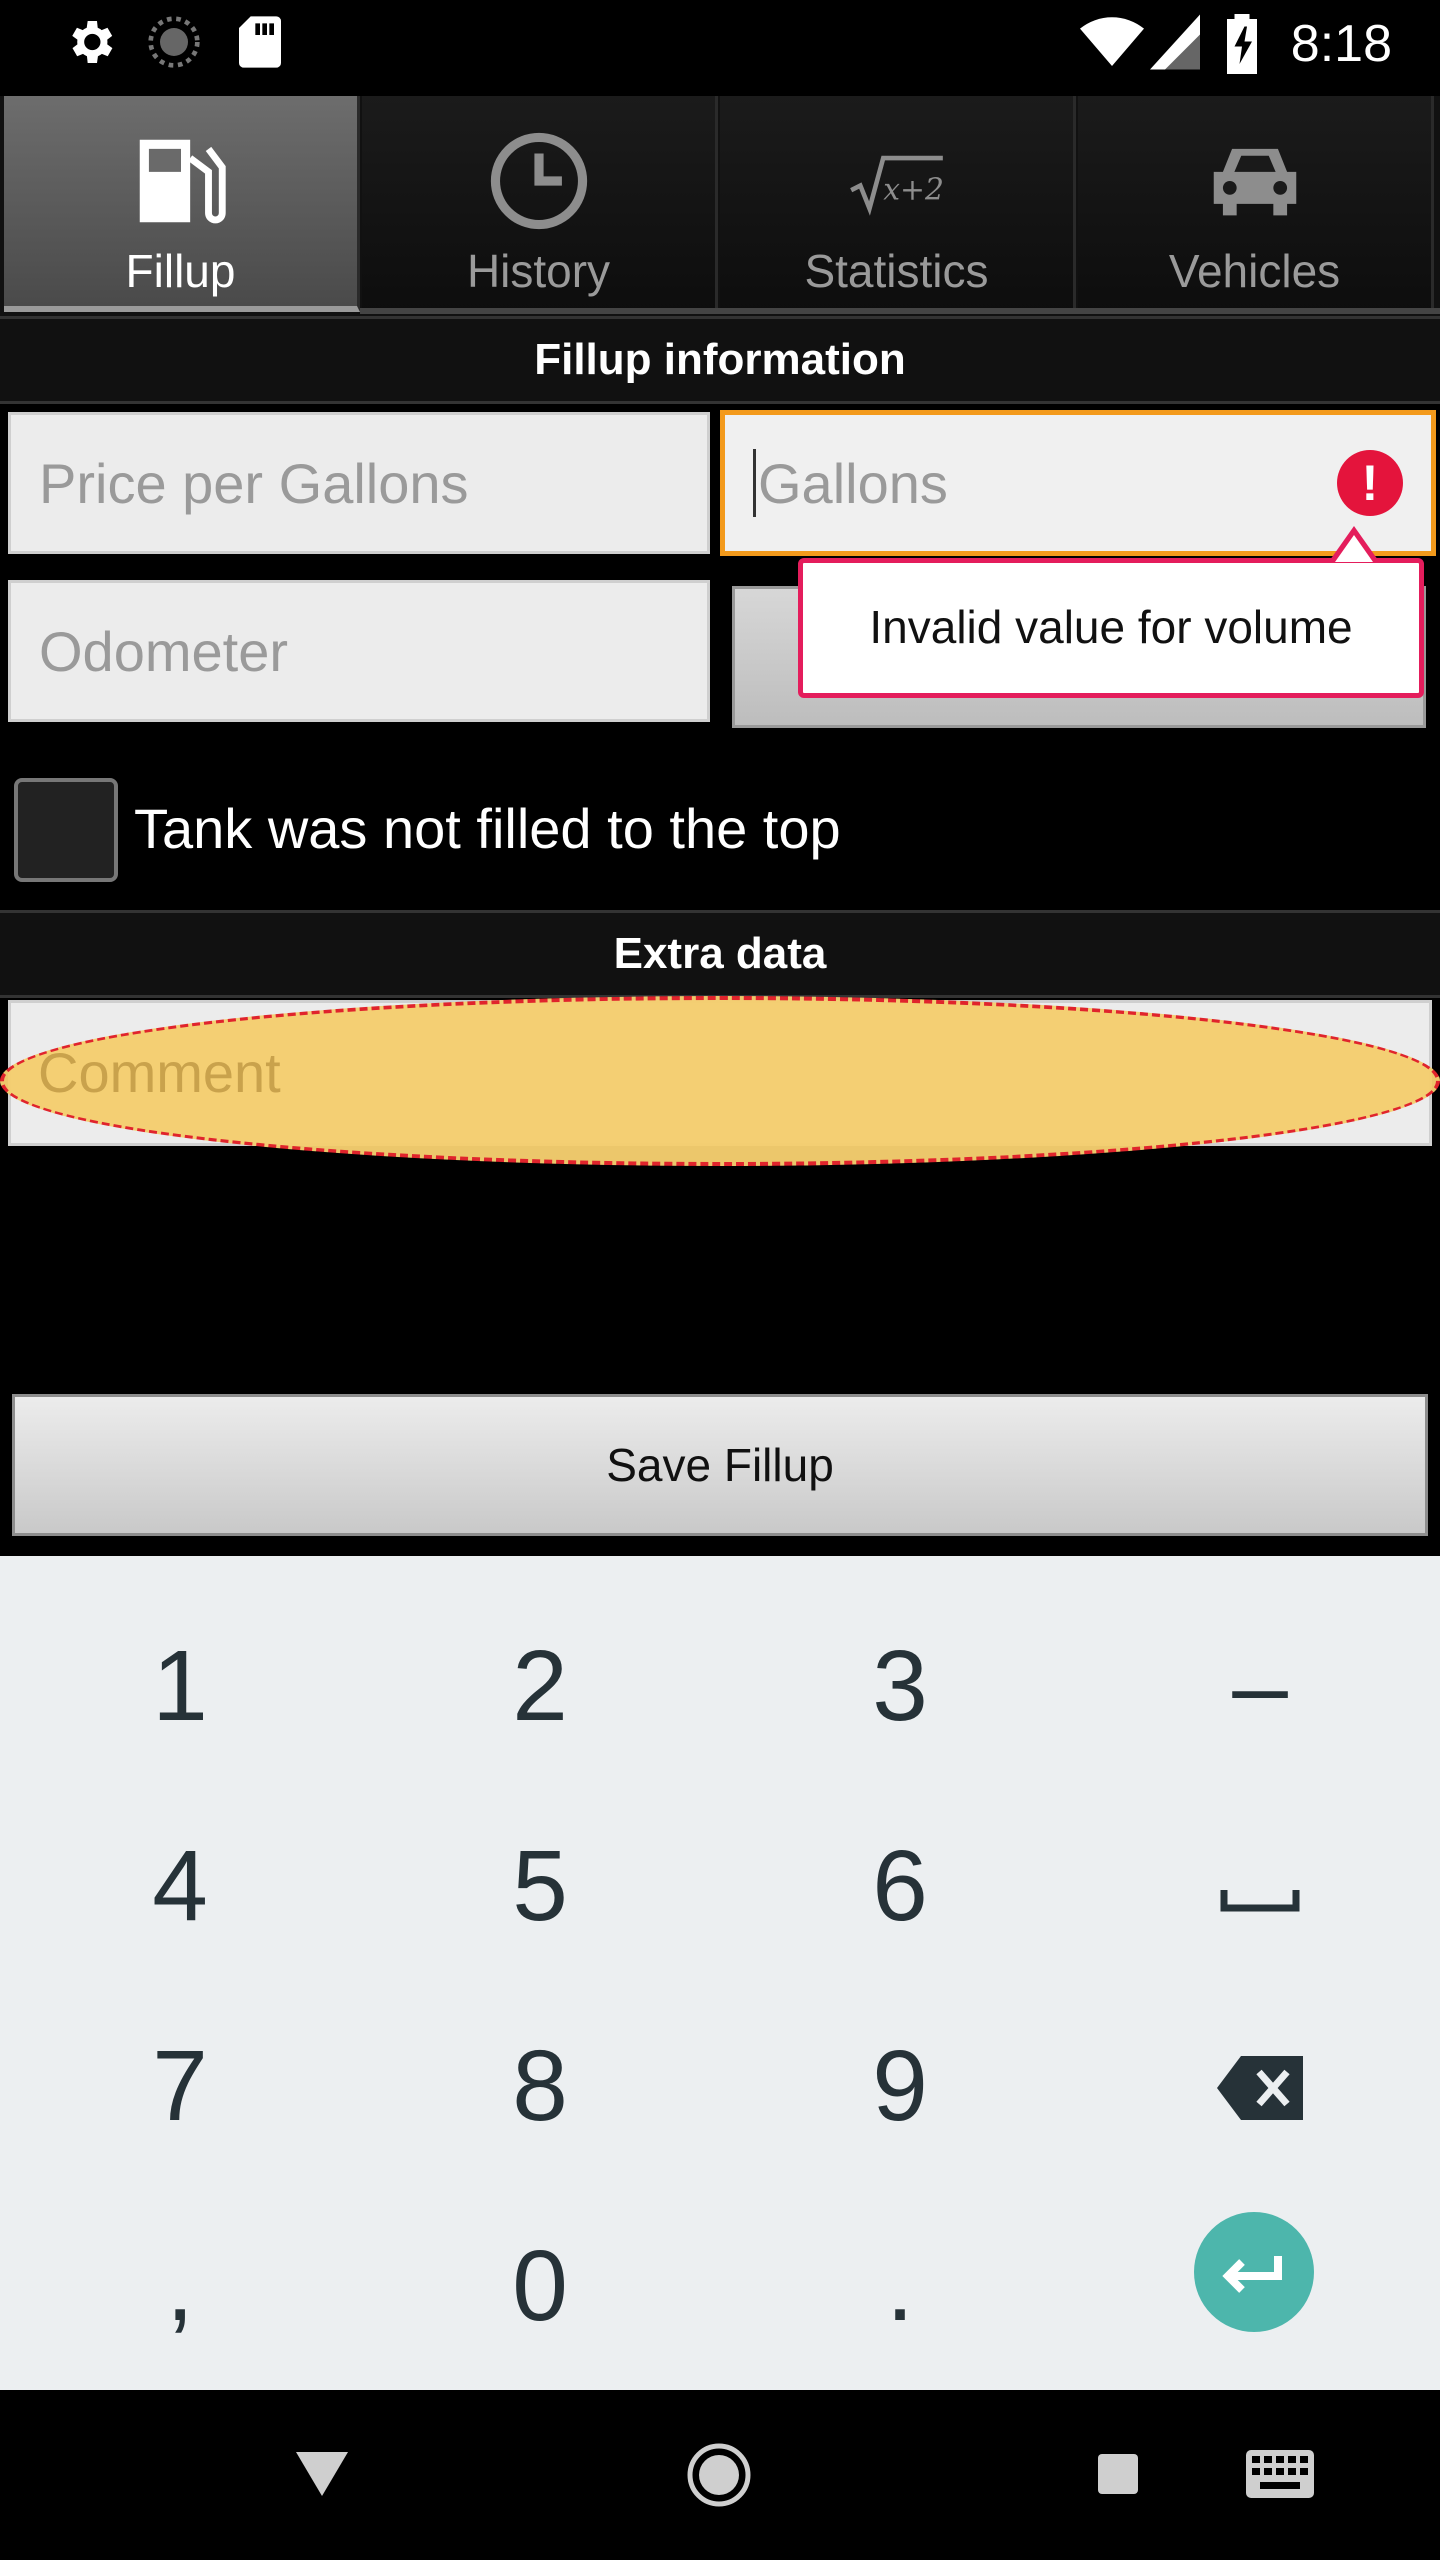  What do you see at coordinates (180, 2286) in the screenshot?
I see `key-comma: ,` at bounding box center [180, 2286].